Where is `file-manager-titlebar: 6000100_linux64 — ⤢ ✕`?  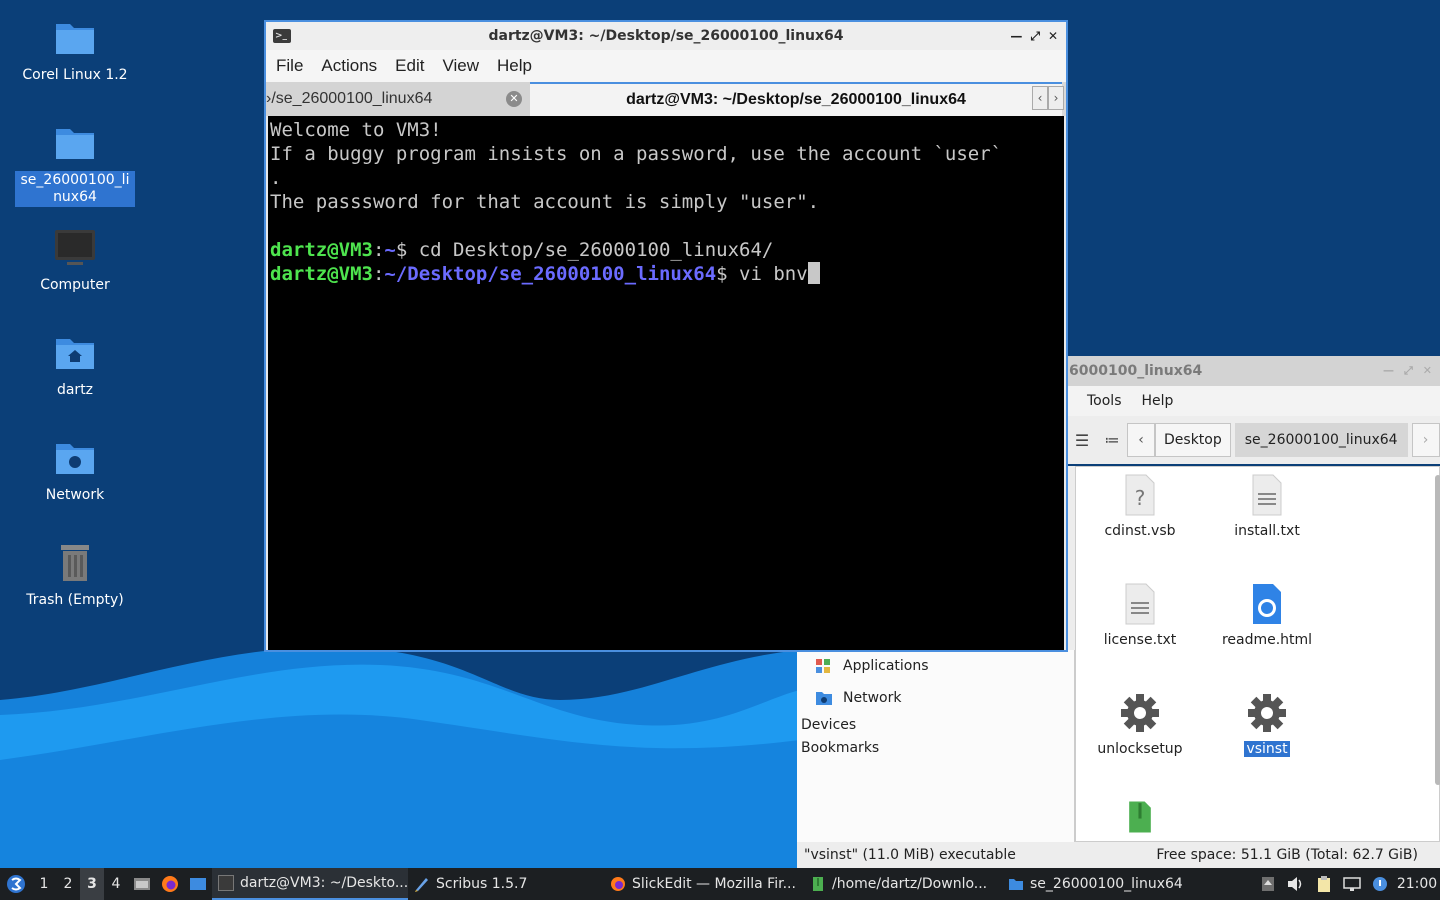
file-manager-titlebar: 6000100_linux64 — ⤢ ✕ is located at coordinates (1253, 371).